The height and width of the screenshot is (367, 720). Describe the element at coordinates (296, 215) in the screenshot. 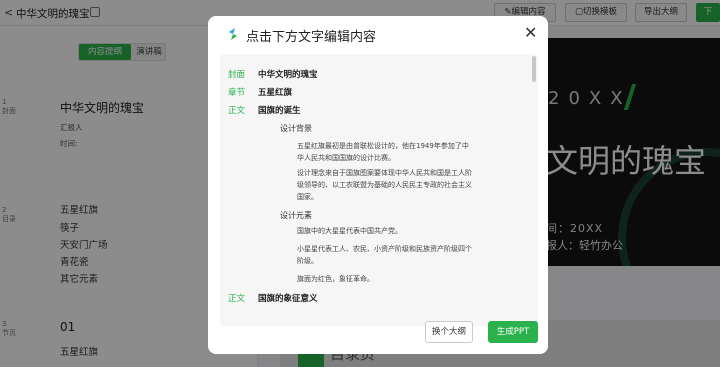

I see `editable-text: 设计元素` at that location.